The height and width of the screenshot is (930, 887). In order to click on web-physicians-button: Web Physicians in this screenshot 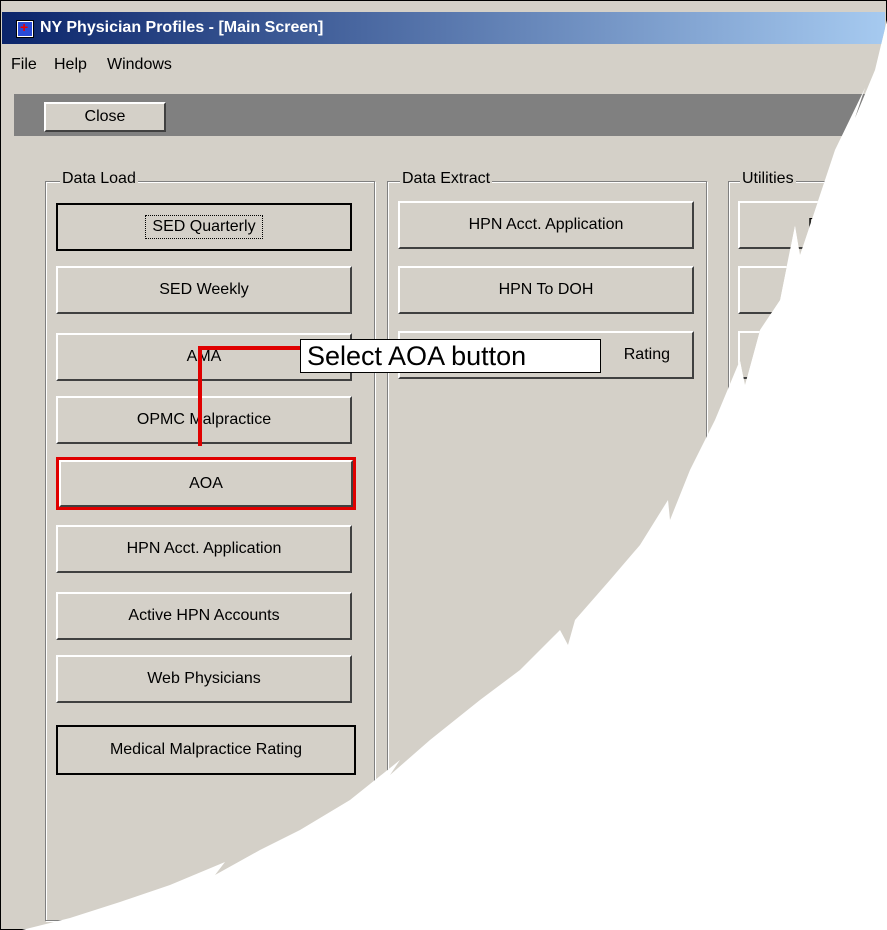, I will do `click(204, 679)`.